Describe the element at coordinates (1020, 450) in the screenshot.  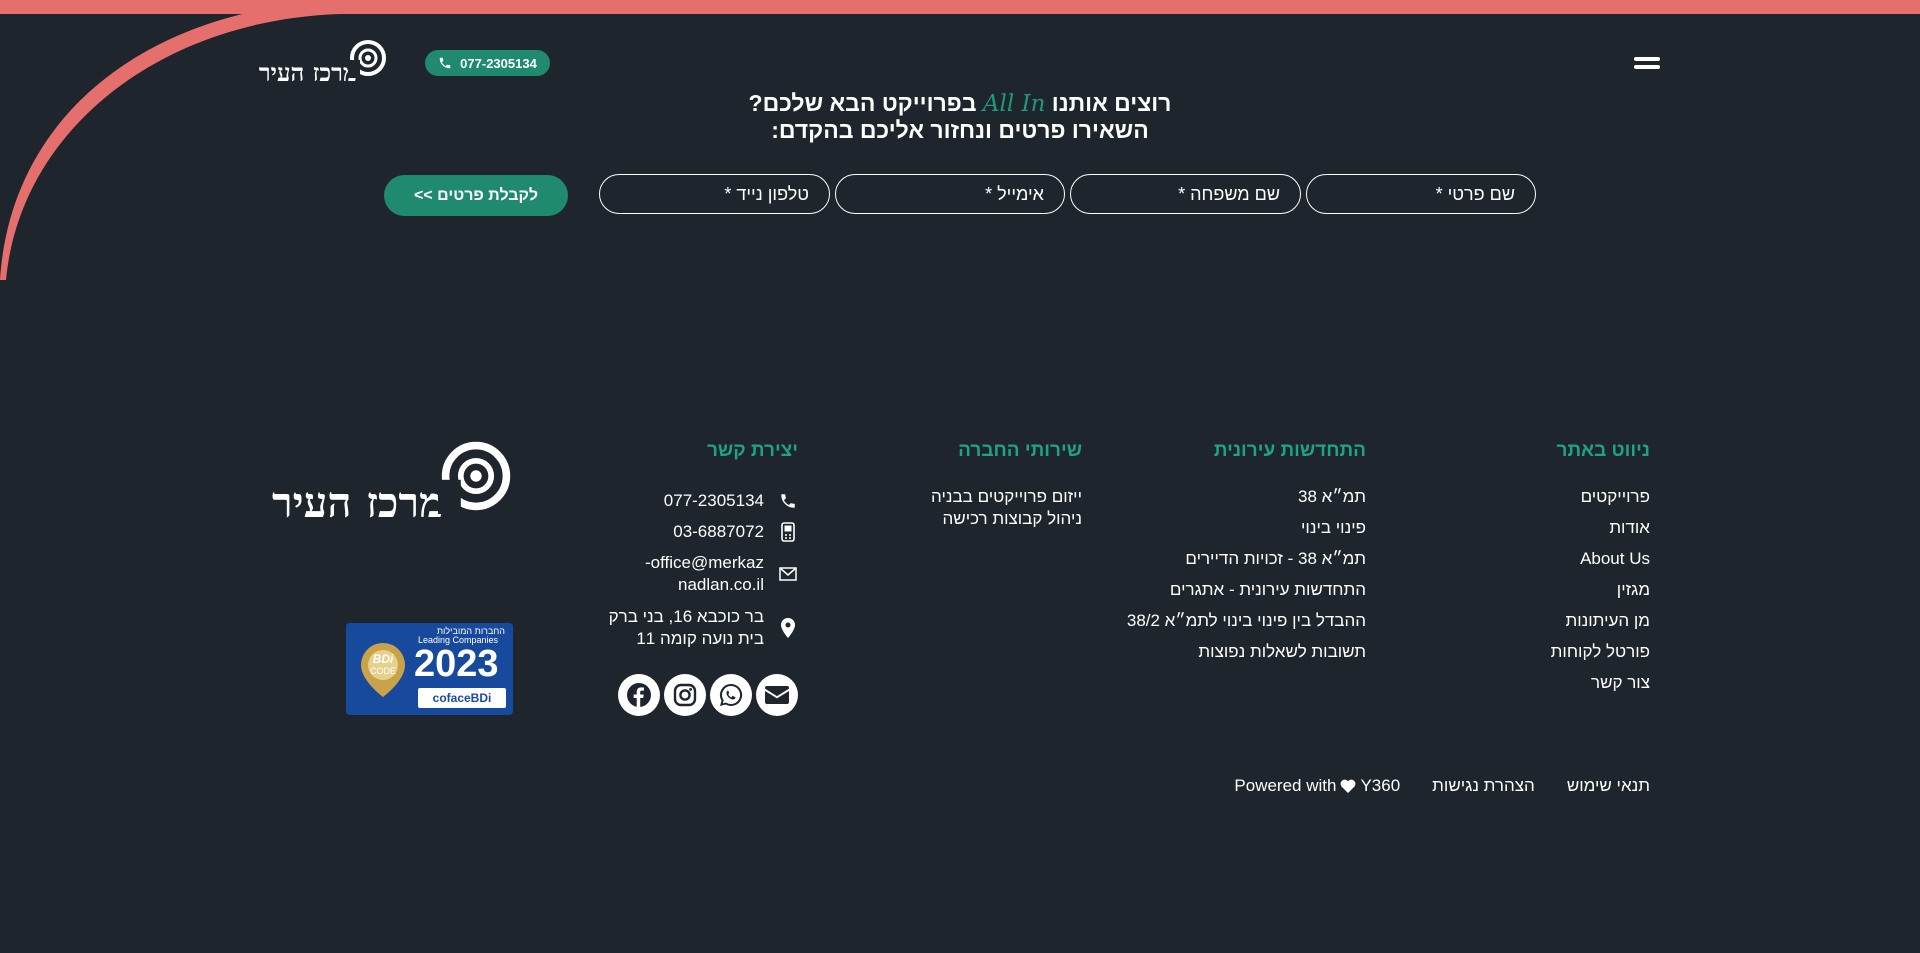
I see `services-title: שירותי החברה` at that location.